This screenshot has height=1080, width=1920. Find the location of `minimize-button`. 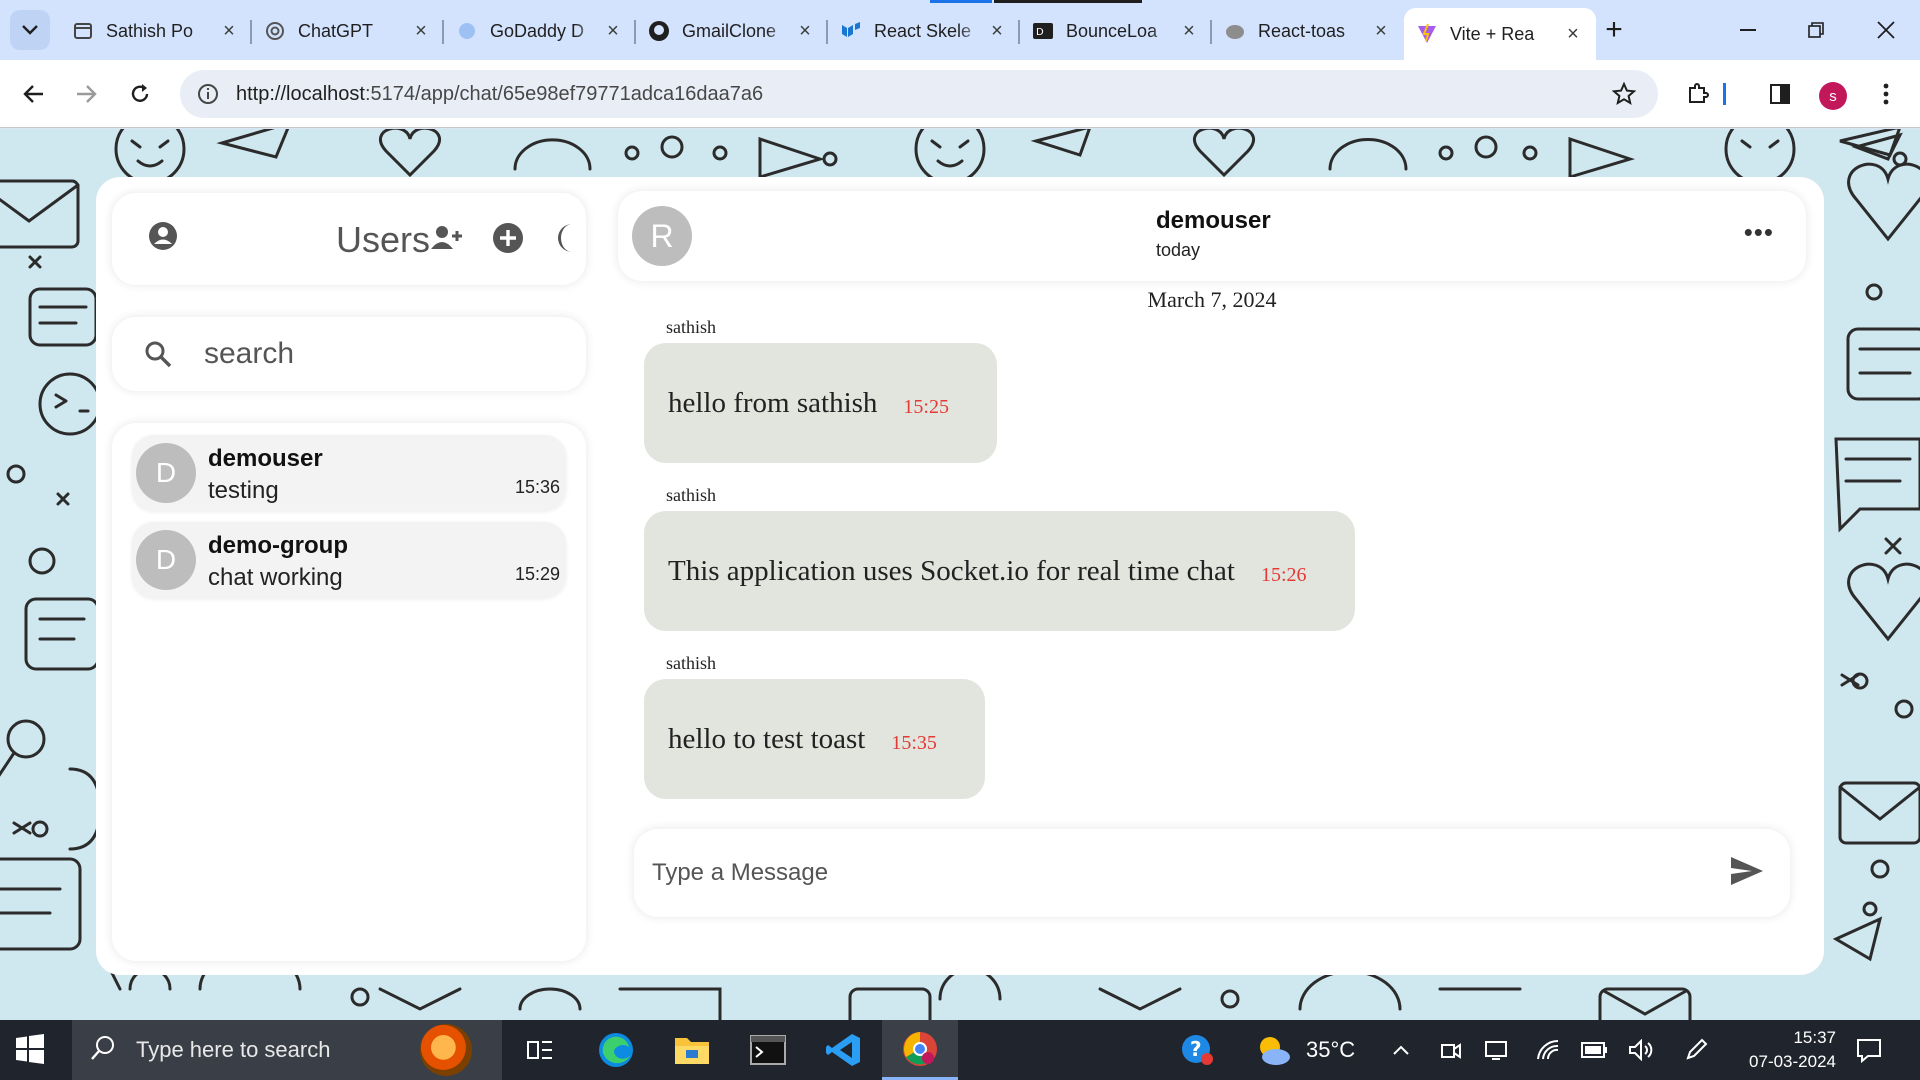

minimize-button is located at coordinates (1748, 30).